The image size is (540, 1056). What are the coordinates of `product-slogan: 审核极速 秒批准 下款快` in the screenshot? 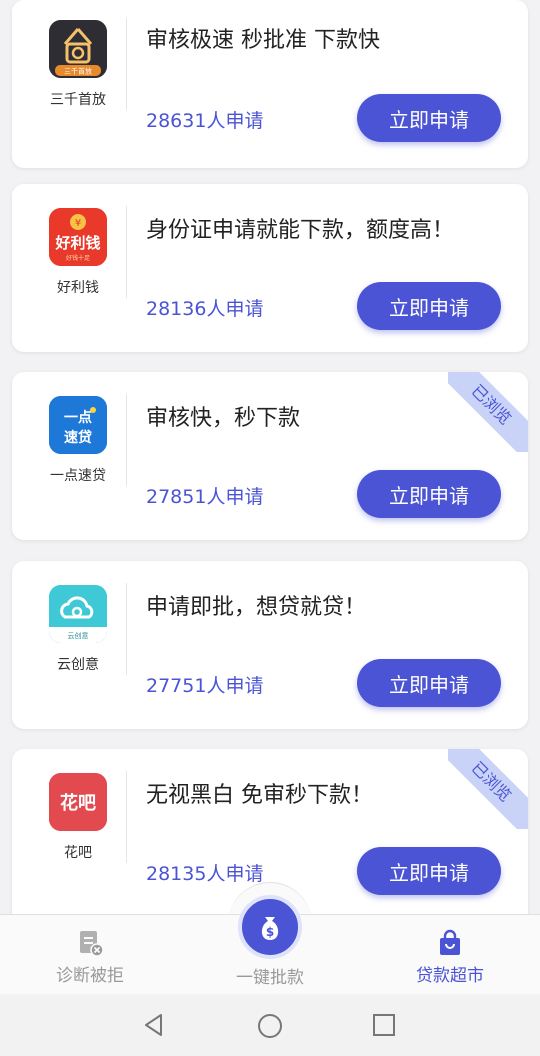 It's located at (263, 40).